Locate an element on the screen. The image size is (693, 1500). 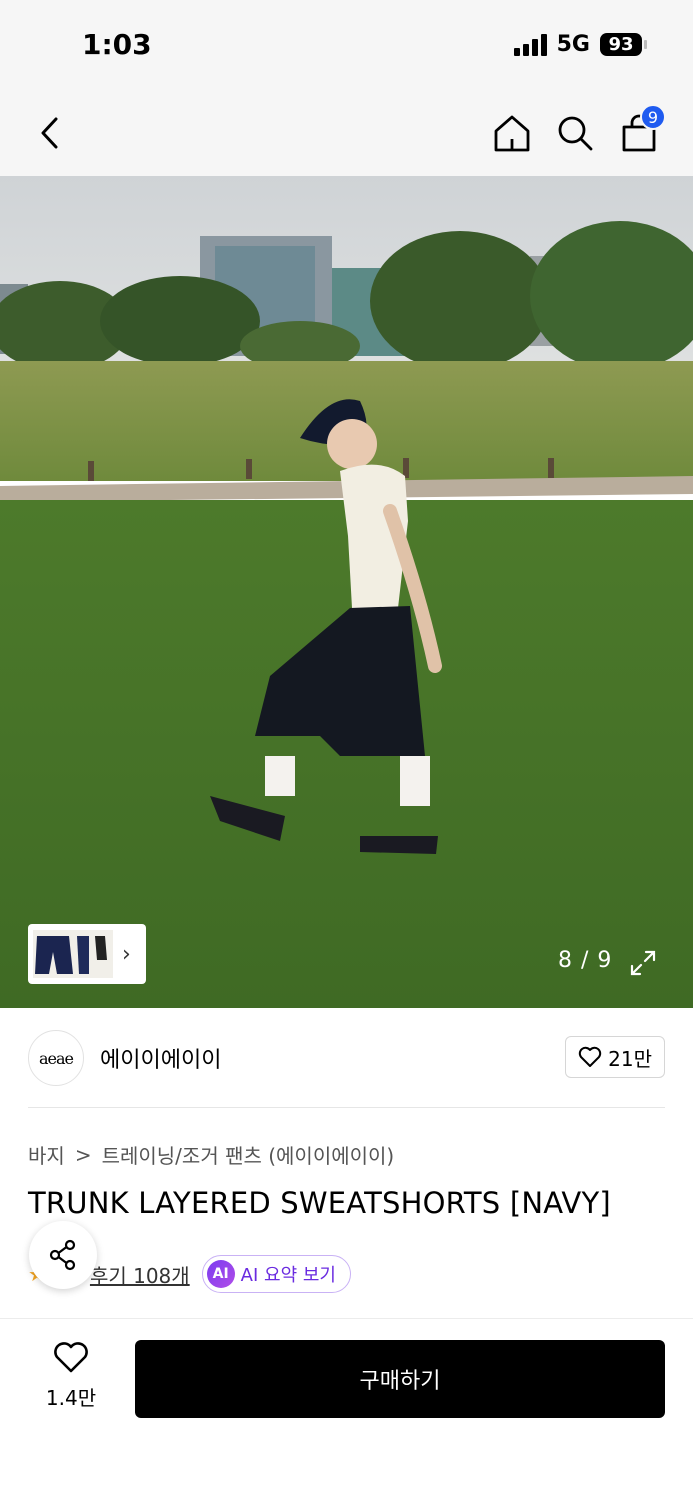
status-indicators: 5G 93 is located at coordinates (580, 44).